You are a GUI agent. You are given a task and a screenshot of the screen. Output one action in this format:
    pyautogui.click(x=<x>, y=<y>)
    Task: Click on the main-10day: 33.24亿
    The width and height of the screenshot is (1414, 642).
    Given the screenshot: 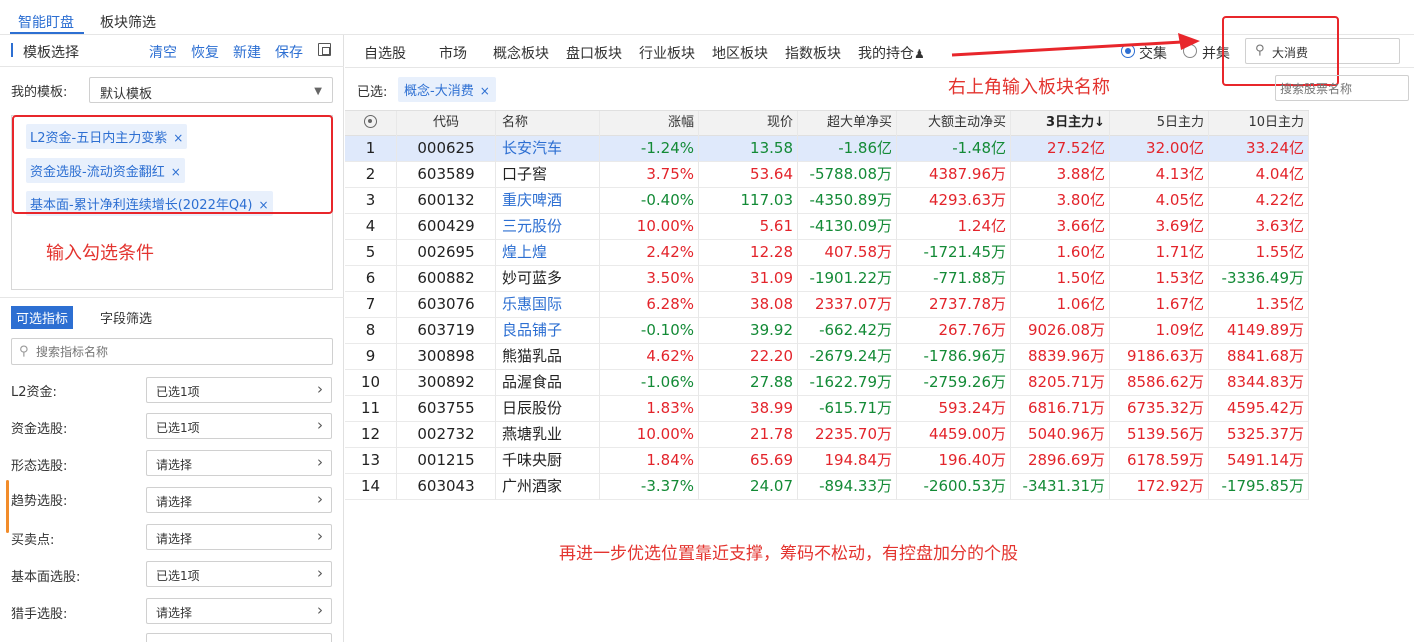 What is the action you would take?
    pyautogui.click(x=1259, y=149)
    